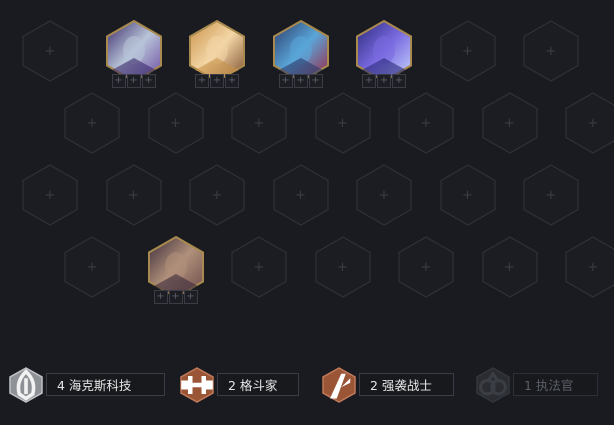 This screenshot has width=614, height=425. What do you see at coordinates (26, 385) in the screenshot?
I see `hextech-icon` at bounding box center [26, 385].